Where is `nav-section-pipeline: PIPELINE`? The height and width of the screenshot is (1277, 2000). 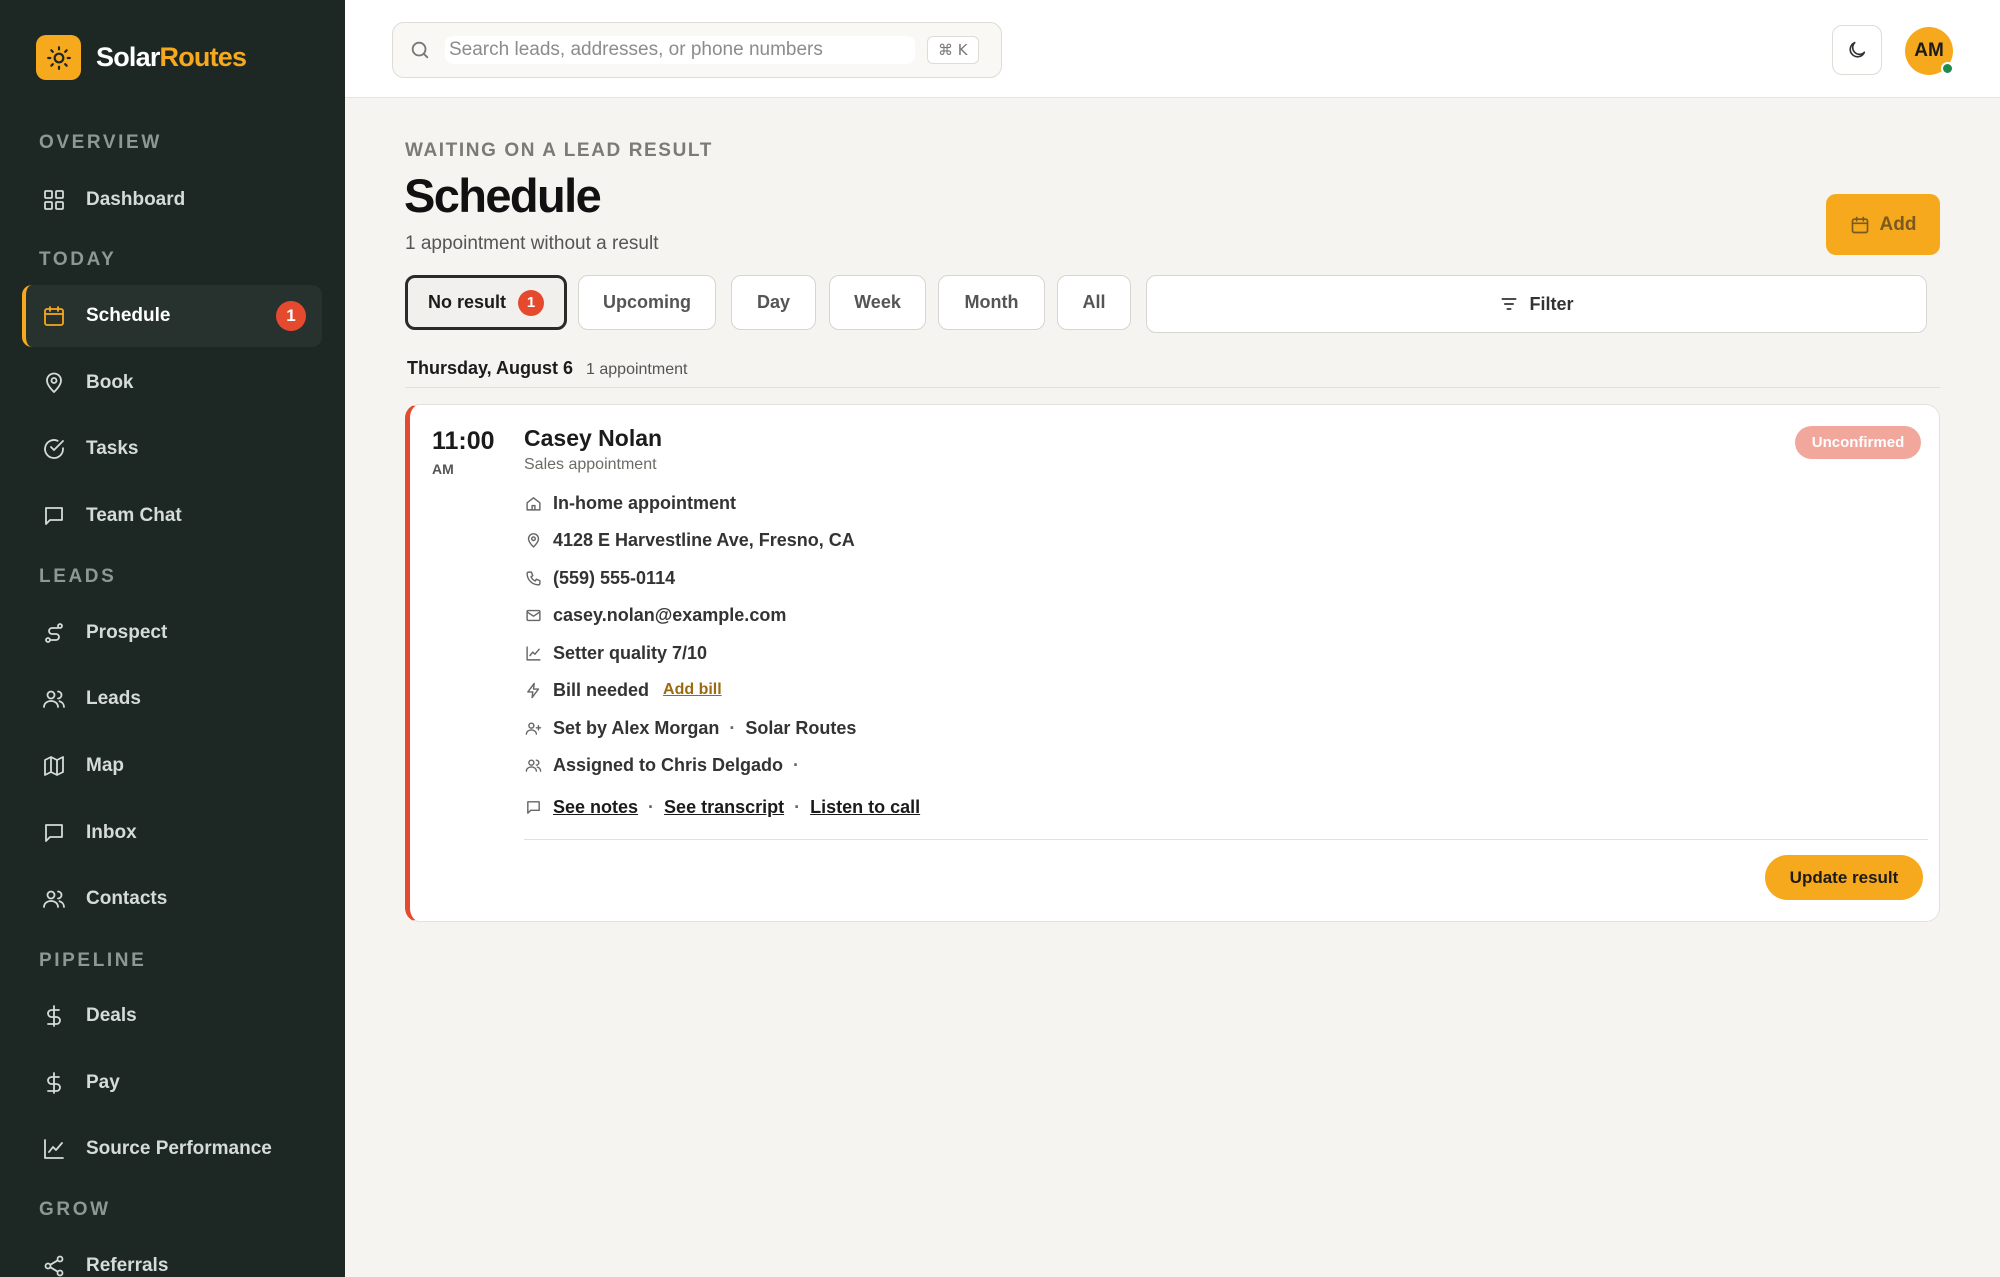 nav-section-pipeline: PIPELINE is located at coordinates (93, 960).